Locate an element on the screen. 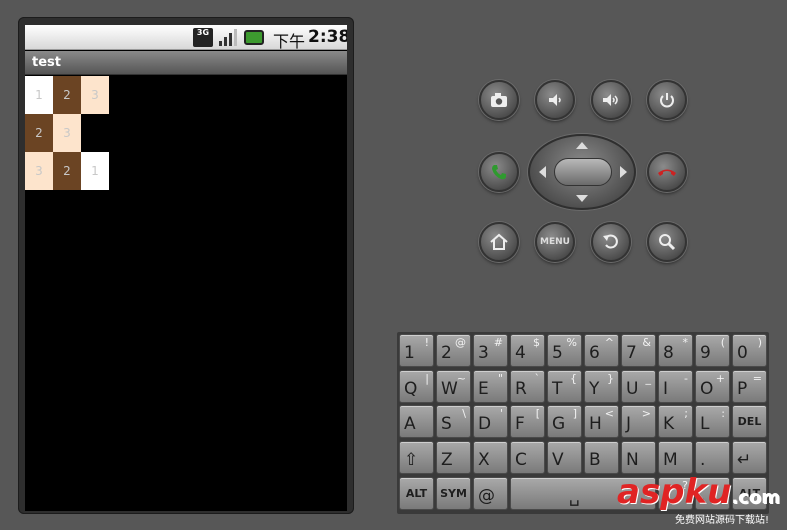 The height and width of the screenshot is (530, 787). key-s: S \ is located at coordinates (453, 421).